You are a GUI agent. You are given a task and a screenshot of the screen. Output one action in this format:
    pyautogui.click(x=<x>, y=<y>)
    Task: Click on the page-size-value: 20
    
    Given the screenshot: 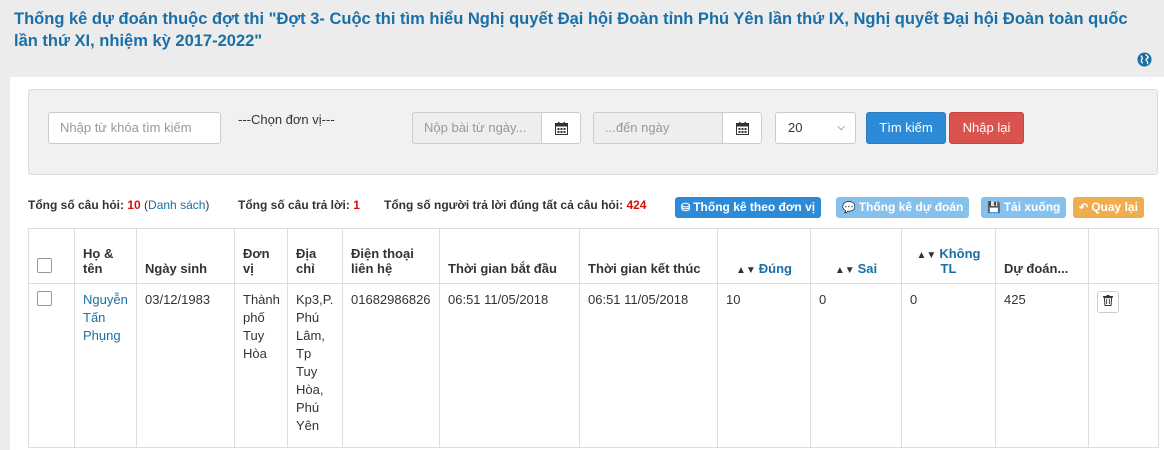 What is the action you would take?
    pyautogui.click(x=795, y=127)
    